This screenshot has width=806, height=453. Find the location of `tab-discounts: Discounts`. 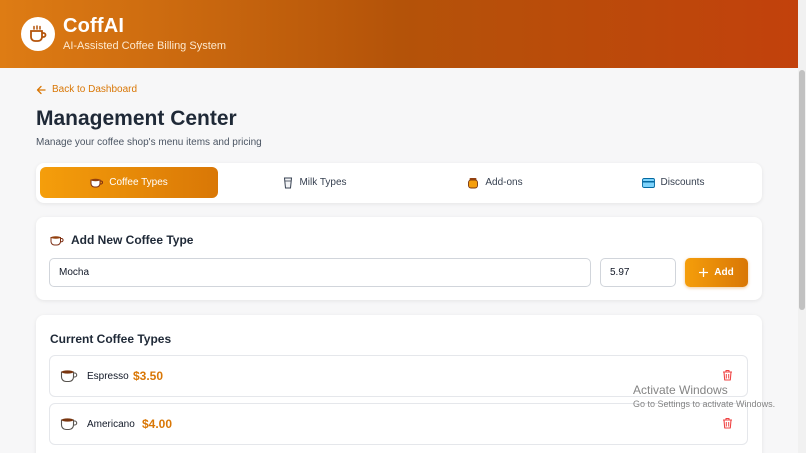

tab-discounts: Discounts is located at coordinates (673, 182).